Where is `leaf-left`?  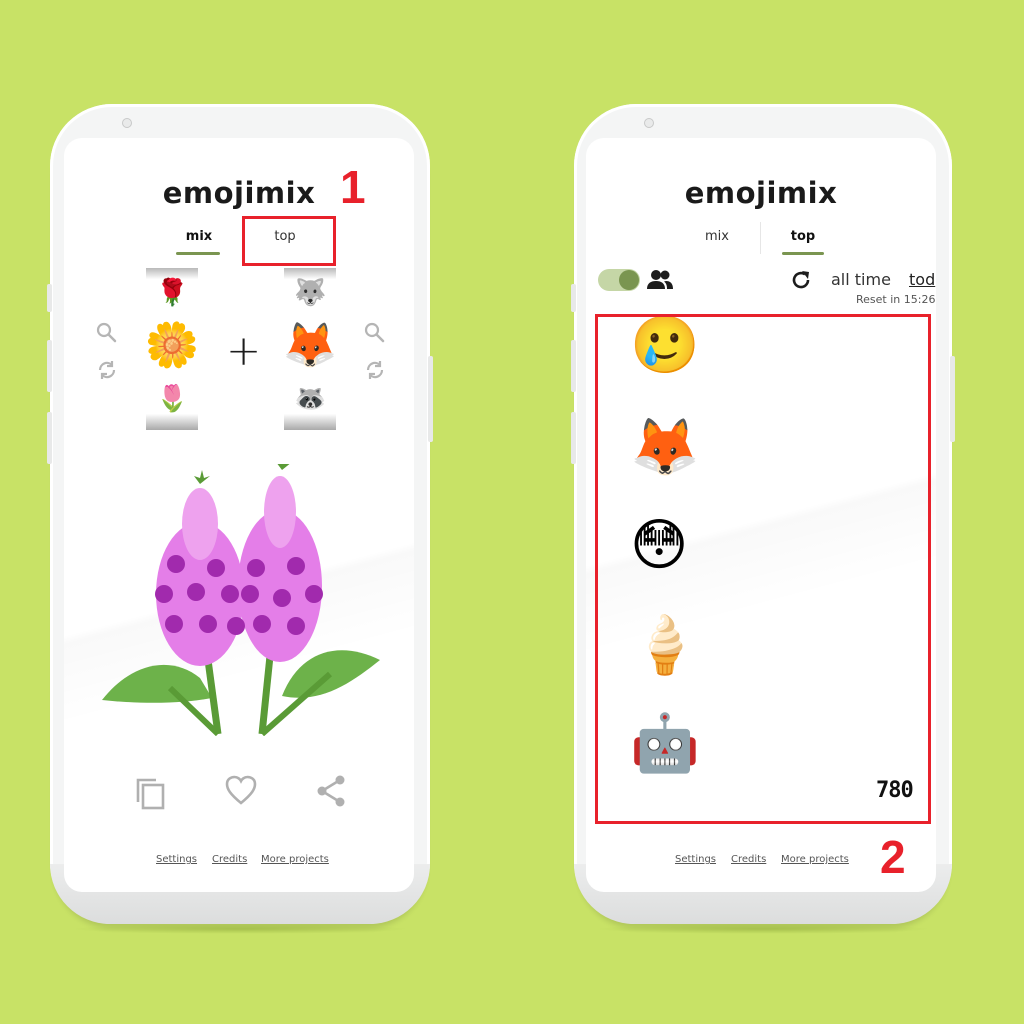
leaf-left is located at coordinates (157, 683).